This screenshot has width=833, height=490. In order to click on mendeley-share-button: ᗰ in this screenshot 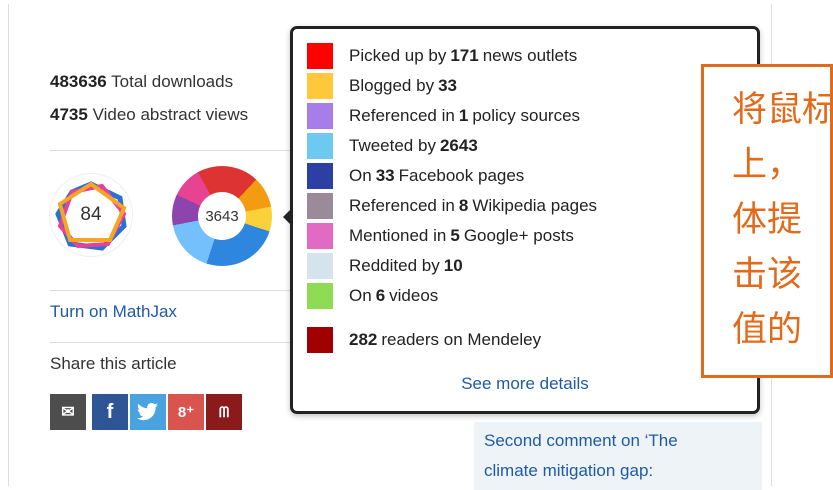, I will do `click(224, 412)`.